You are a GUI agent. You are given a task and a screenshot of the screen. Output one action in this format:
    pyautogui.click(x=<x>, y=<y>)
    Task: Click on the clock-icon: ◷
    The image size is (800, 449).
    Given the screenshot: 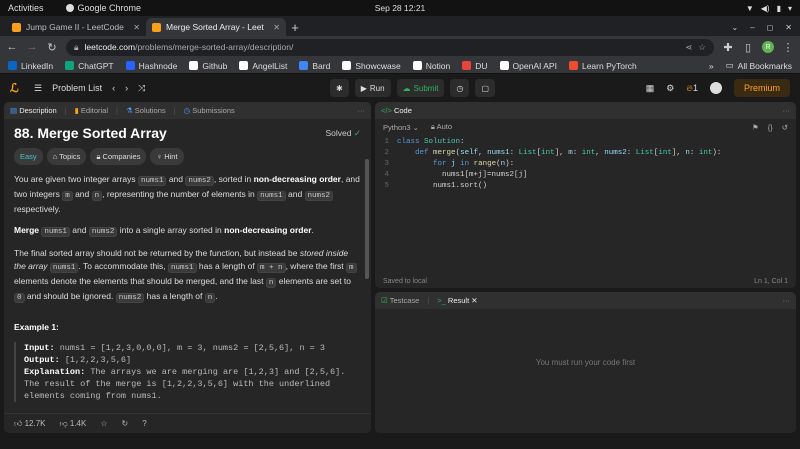 What is the action you would take?
    pyautogui.click(x=460, y=88)
    